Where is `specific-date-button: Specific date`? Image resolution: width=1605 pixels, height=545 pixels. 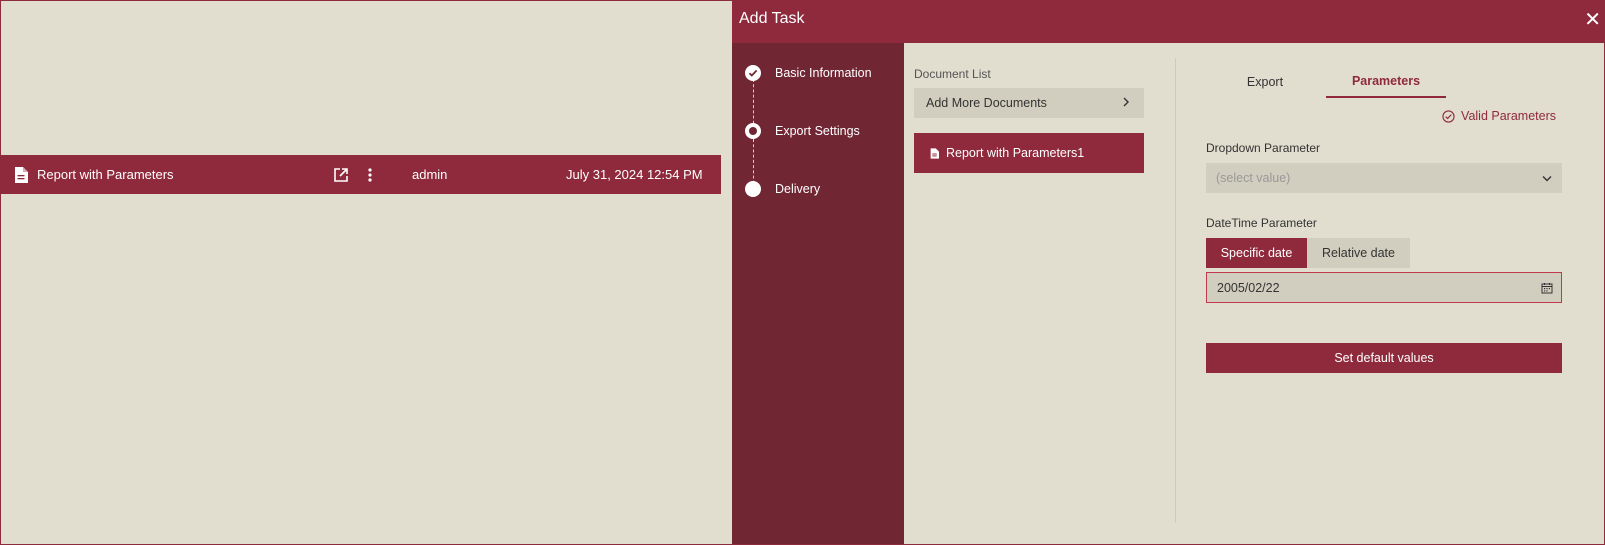 specific-date-button: Specific date is located at coordinates (1256, 253).